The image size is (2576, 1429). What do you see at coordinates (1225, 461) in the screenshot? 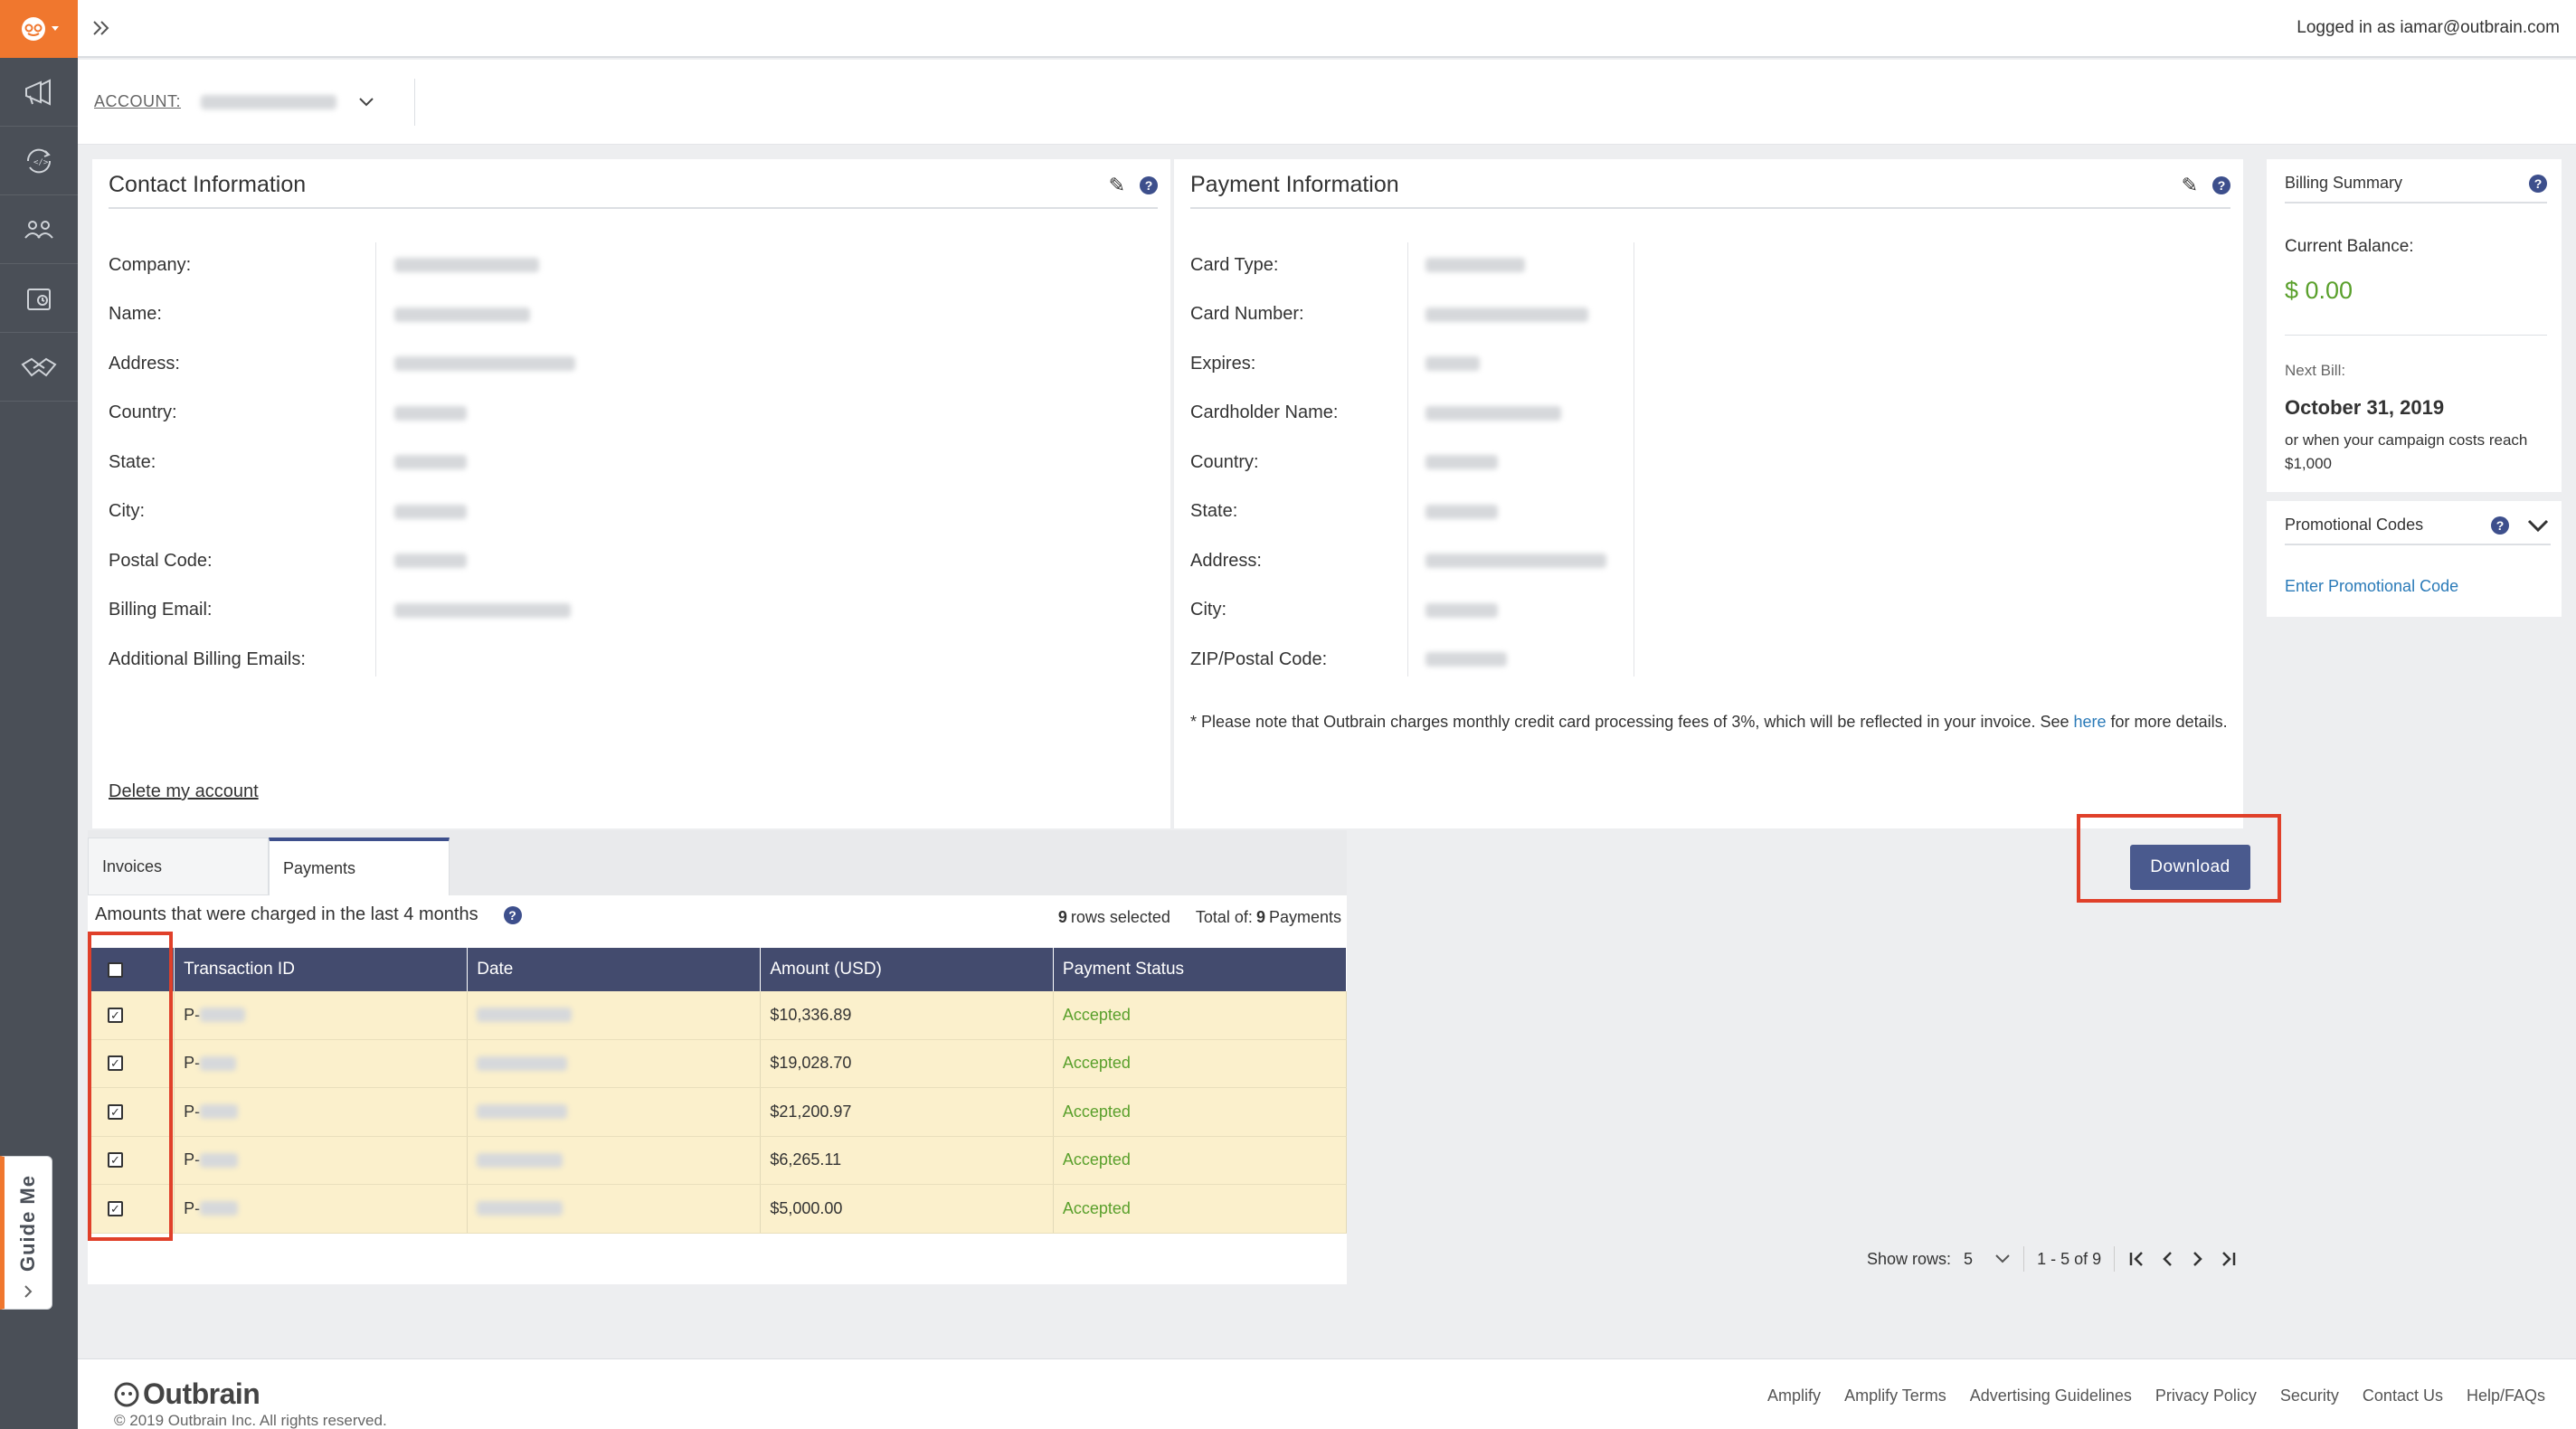
I see `payment-country-label: Country:` at bounding box center [1225, 461].